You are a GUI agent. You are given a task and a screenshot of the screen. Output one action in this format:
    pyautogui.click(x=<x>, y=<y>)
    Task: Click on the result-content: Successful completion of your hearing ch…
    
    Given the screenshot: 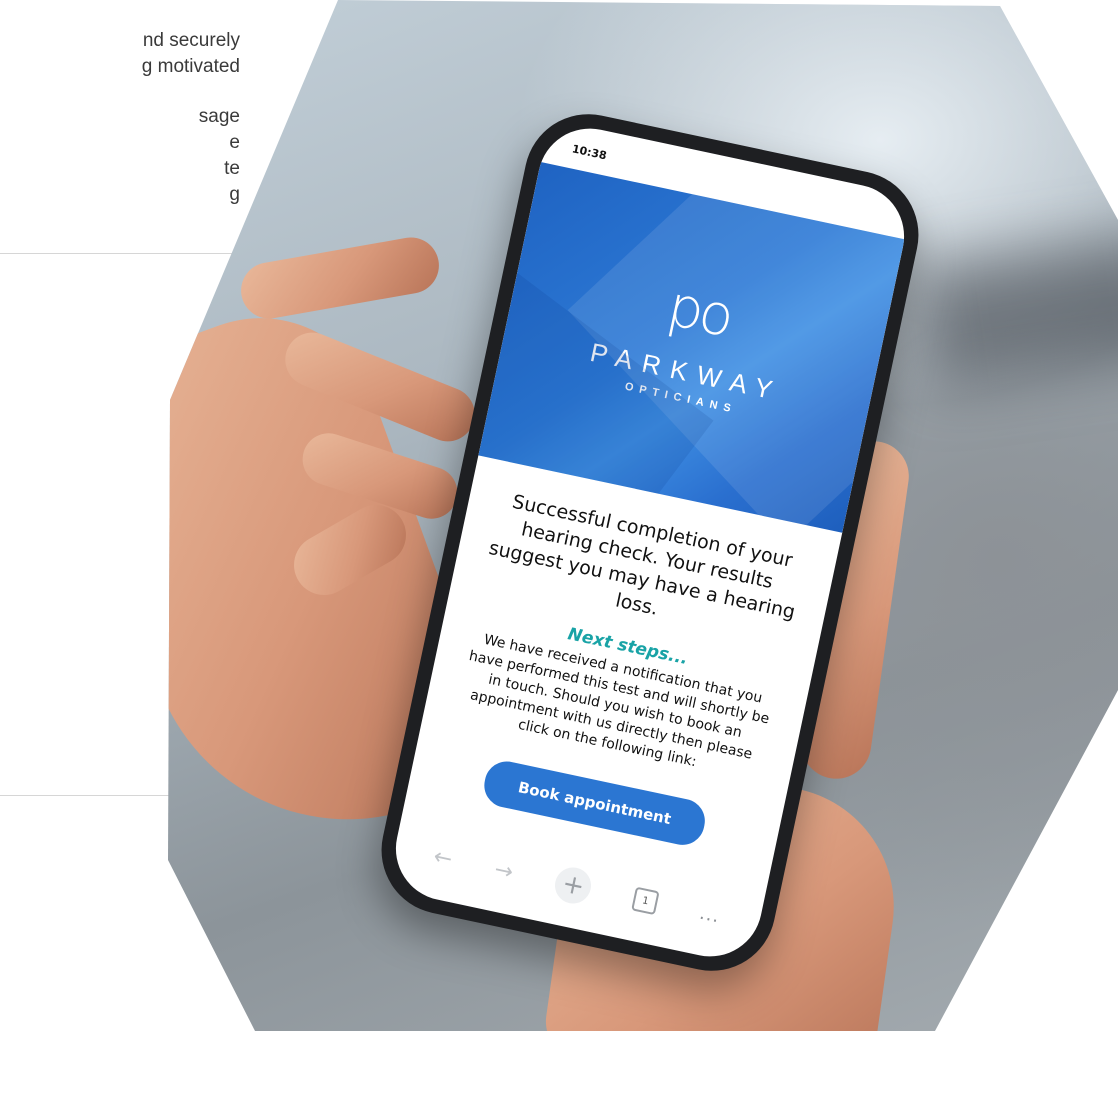 What is the action you would take?
    pyautogui.click(x=622, y=673)
    